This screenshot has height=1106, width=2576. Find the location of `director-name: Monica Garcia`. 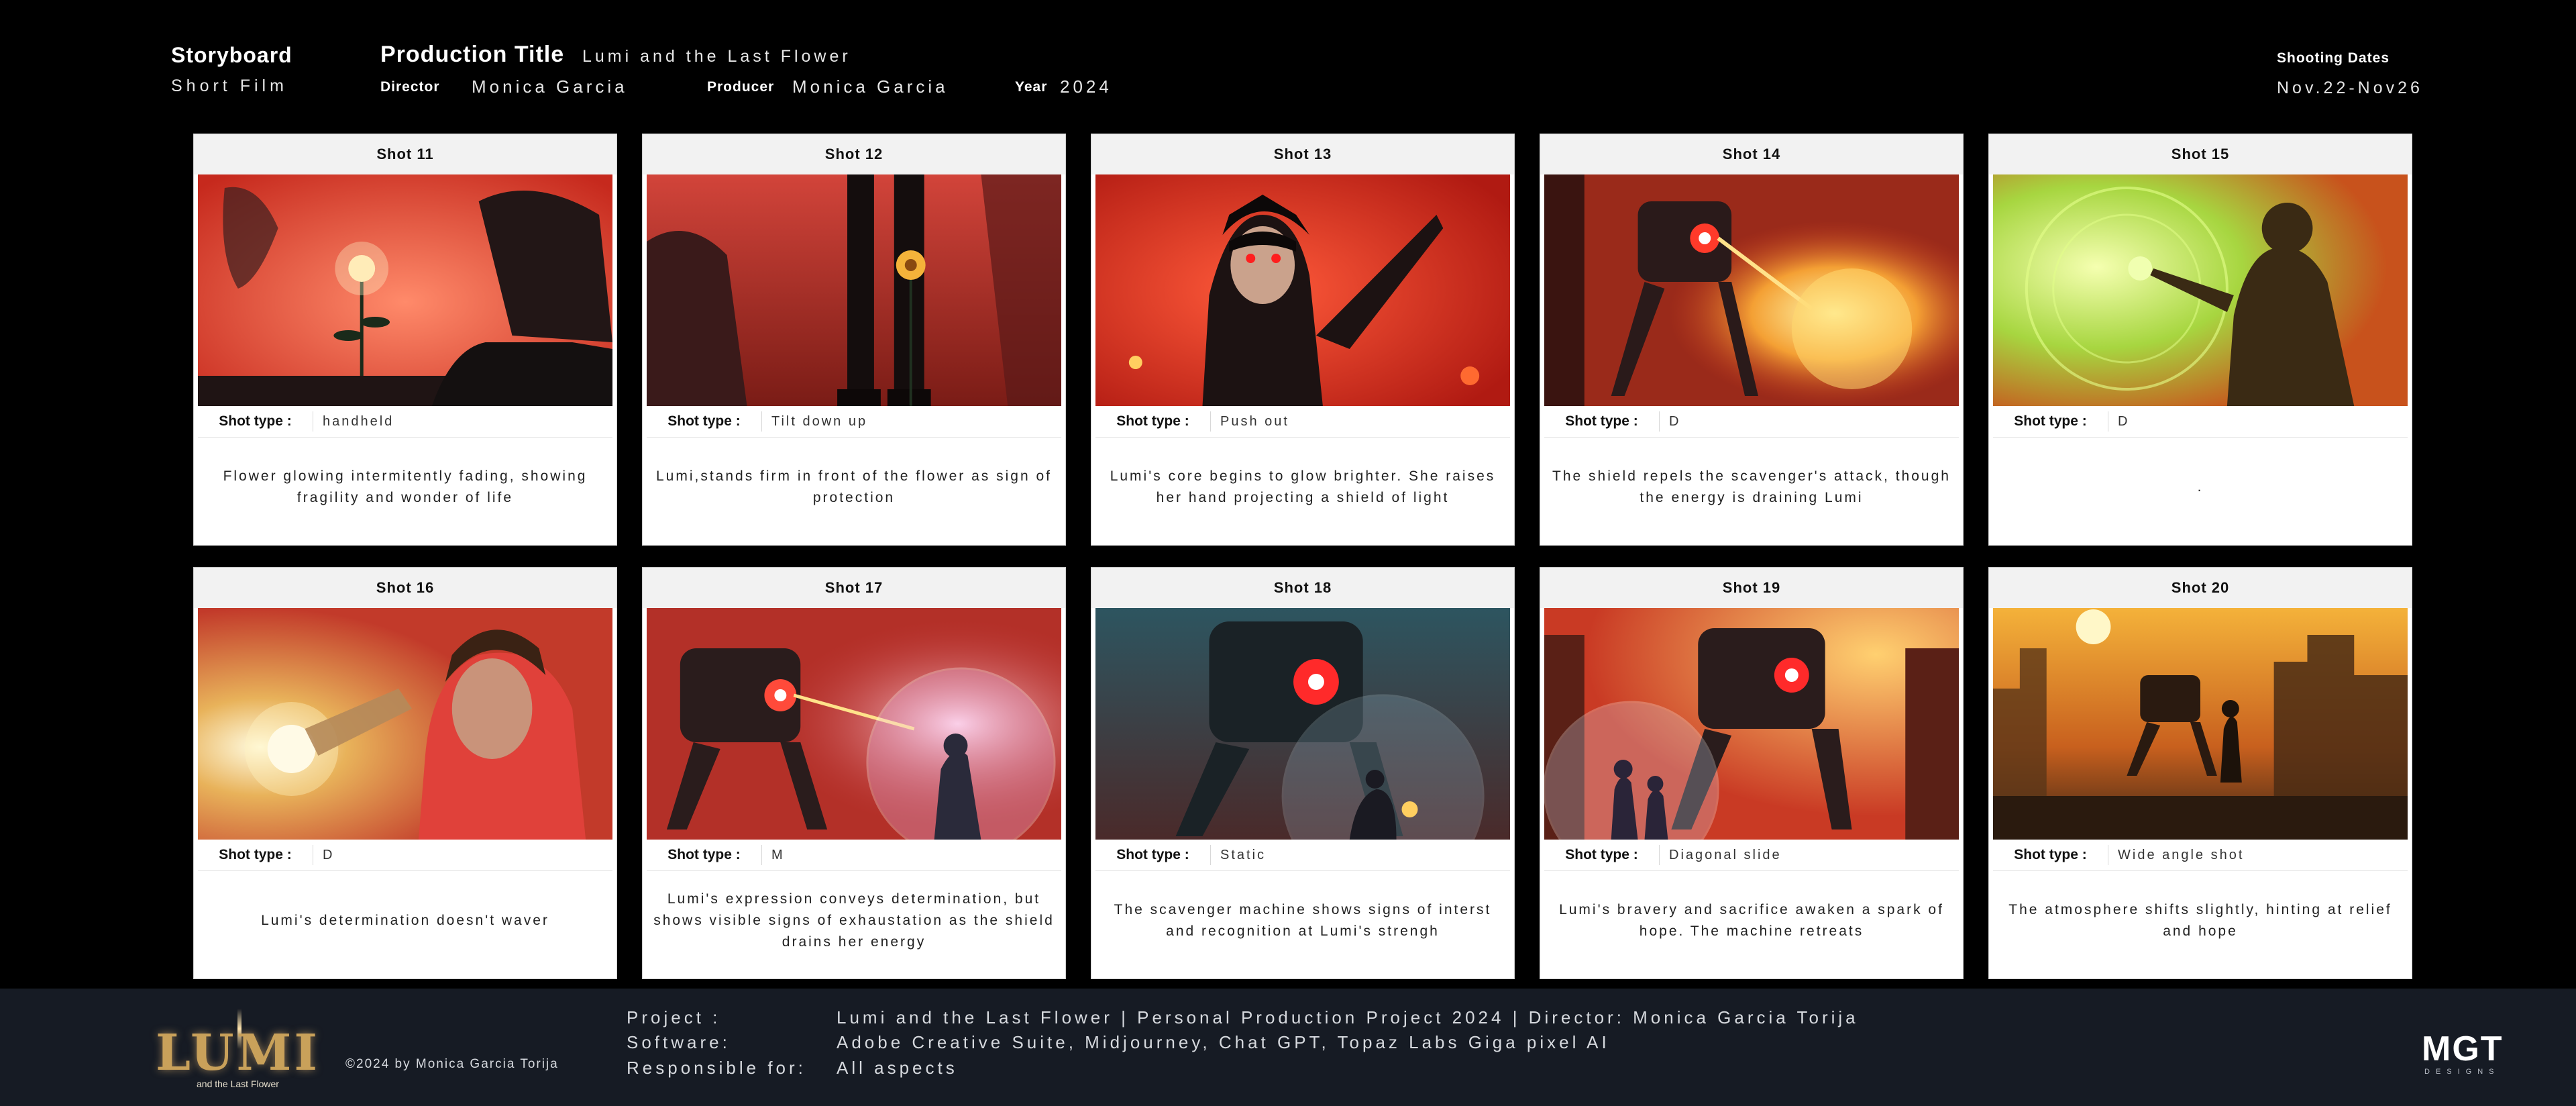

director-name: Monica Garcia is located at coordinates (550, 87).